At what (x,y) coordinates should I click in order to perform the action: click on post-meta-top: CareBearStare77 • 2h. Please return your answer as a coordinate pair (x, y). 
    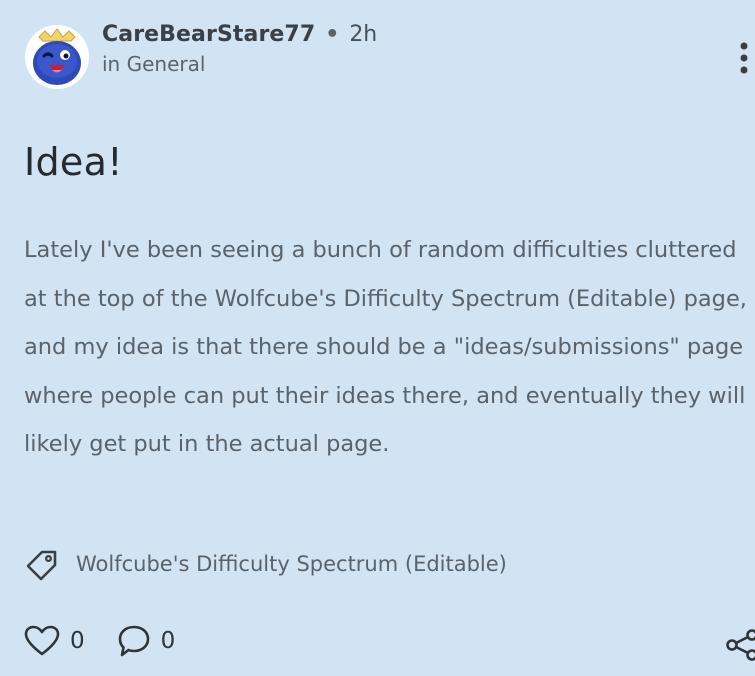
    Looking at the image, I should click on (239, 35).